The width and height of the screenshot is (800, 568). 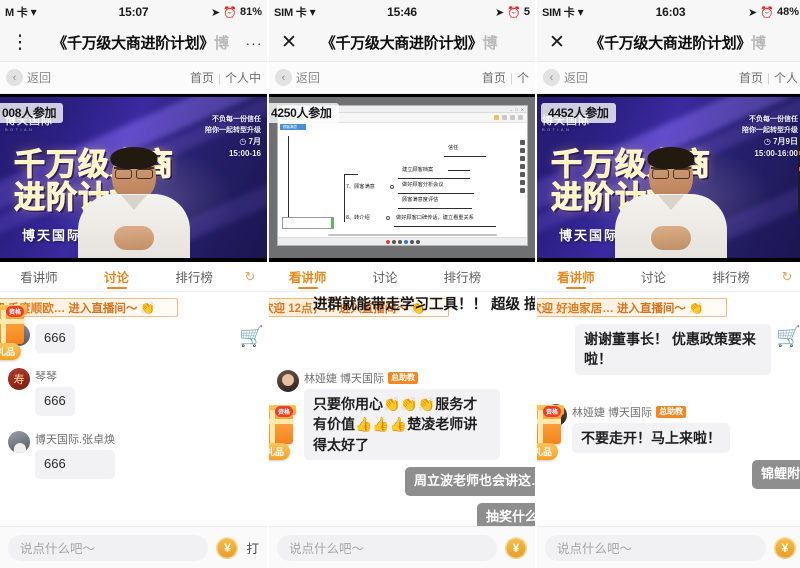 What do you see at coordinates (20, 42) in the screenshot?
I see `more-dots-icon: ⋮` at bounding box center [20, 42].